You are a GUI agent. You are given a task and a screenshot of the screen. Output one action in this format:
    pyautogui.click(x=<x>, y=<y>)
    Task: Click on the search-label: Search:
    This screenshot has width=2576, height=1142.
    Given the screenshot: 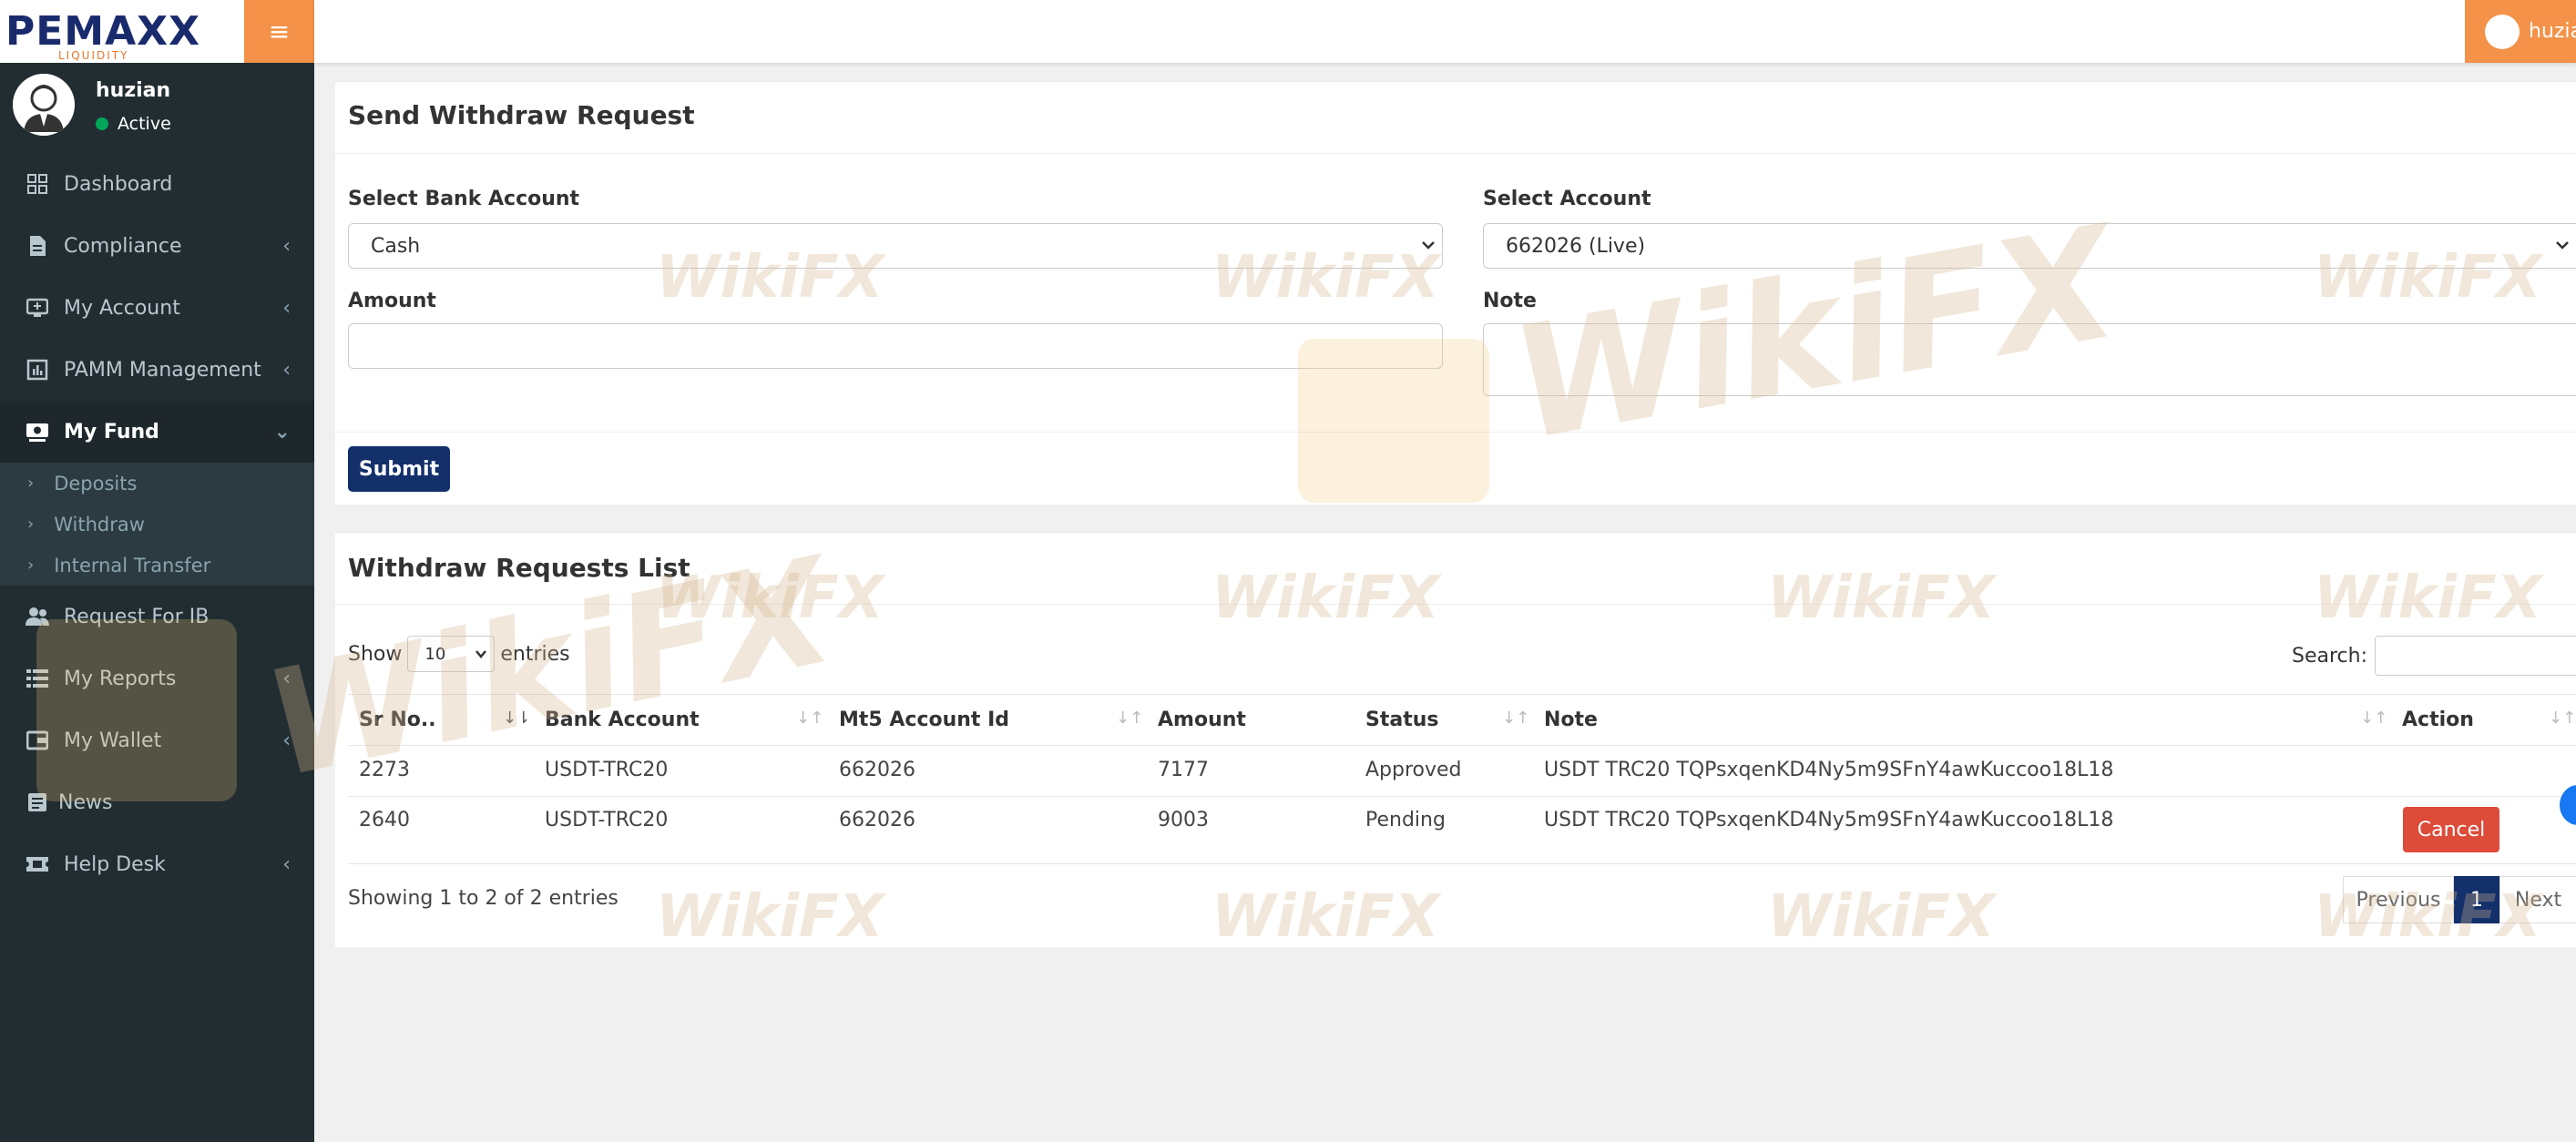 What is the action you would take?
    pyautogui.click(x=2329, y=656)
    